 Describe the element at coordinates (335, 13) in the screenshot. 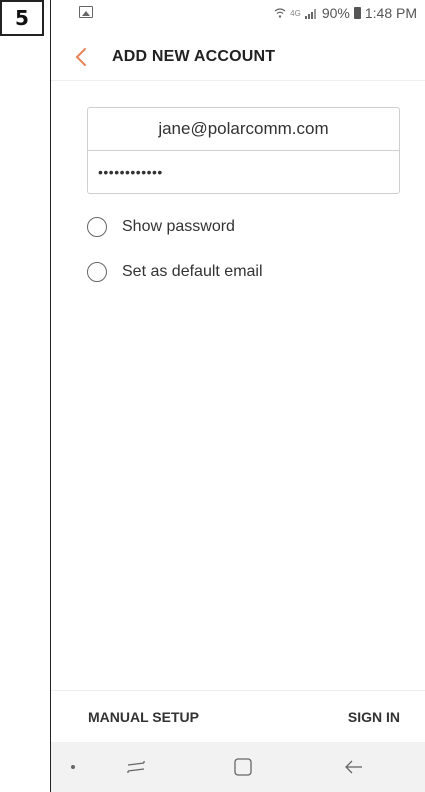

I see `battery-percent: 90%` at that location.